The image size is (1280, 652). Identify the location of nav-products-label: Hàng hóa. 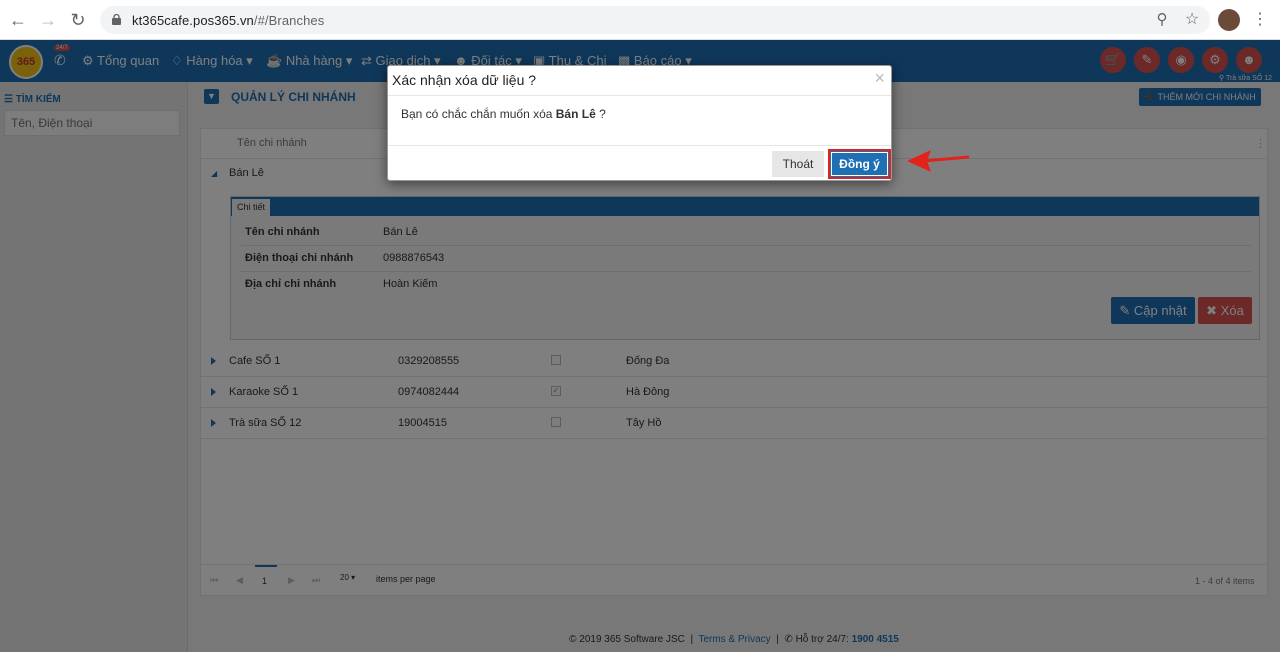
(214, 60).